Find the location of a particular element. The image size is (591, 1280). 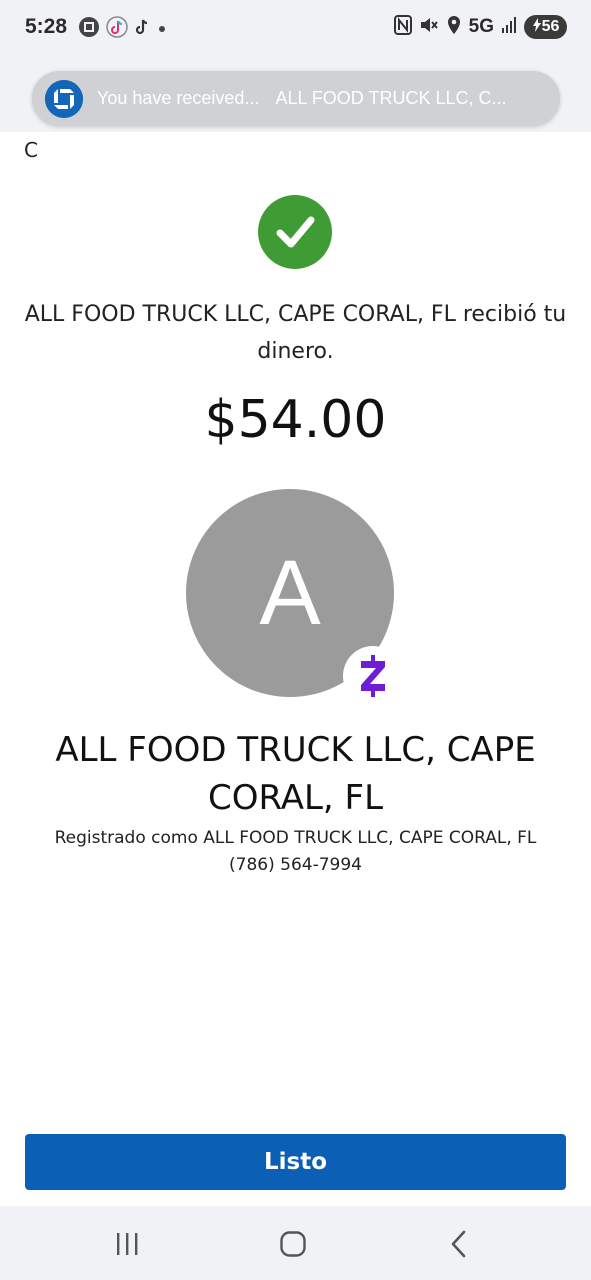

status-time: 5:28 is located at coordinates (46, 26).